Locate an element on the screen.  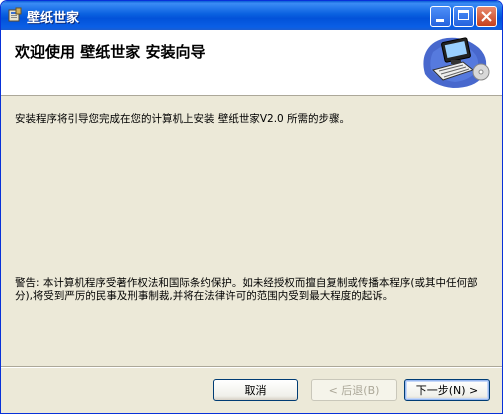
back-button: < 后退(B) is located at coordinates (354, 390).